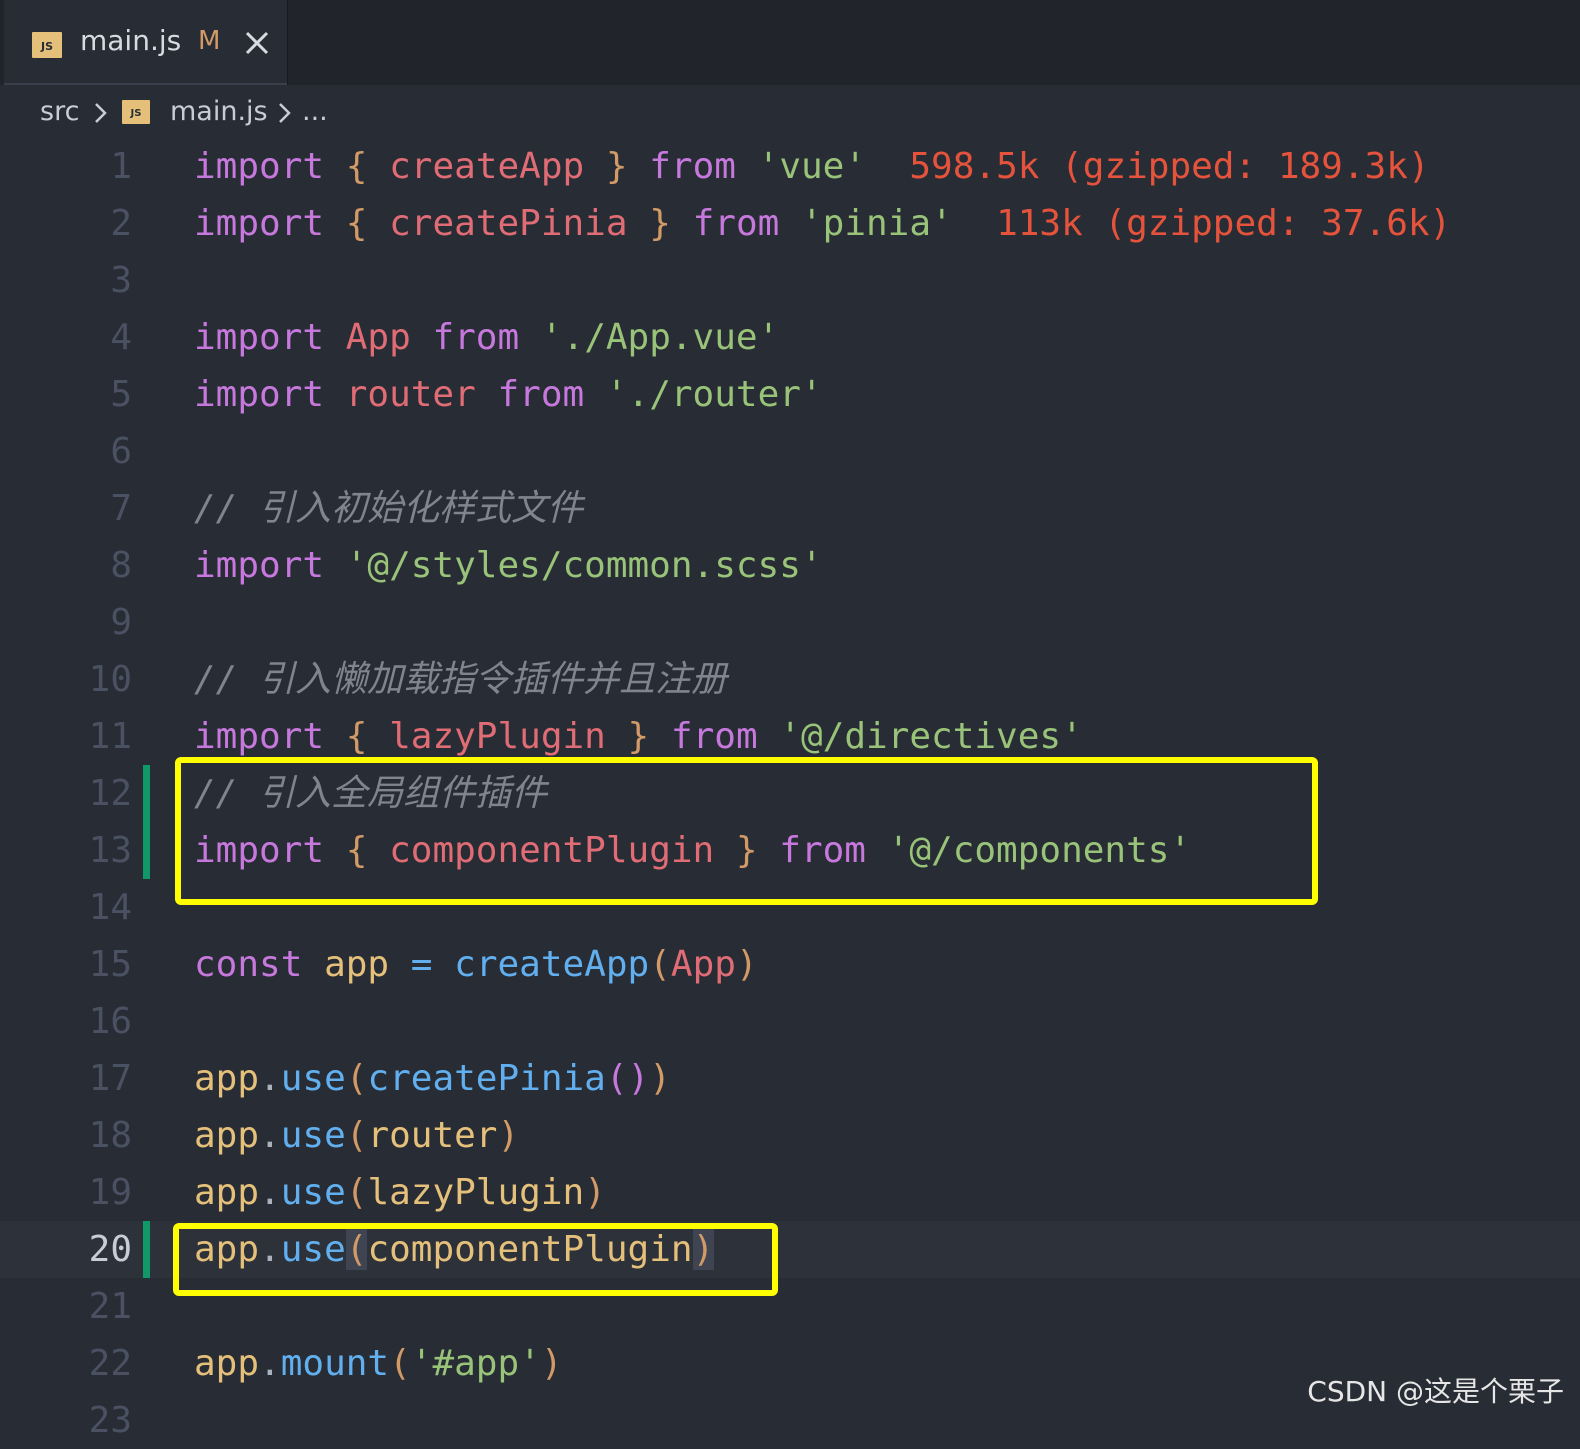 This screenshot has height=1449, width=1580. What do you see at coordinates (110, 679) in the screenshot?
I see `line-number: 10` at bounding box center [110, 679].